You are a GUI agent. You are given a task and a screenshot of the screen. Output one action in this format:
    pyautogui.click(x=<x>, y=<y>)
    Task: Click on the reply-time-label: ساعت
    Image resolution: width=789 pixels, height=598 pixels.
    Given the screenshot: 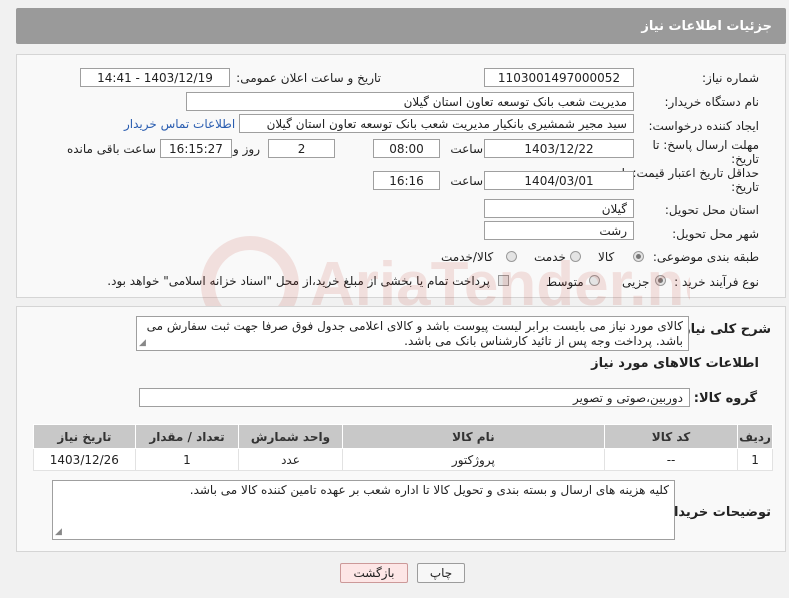 What is the action you would take?
    pyautogui.click(x=466, y=149)
    